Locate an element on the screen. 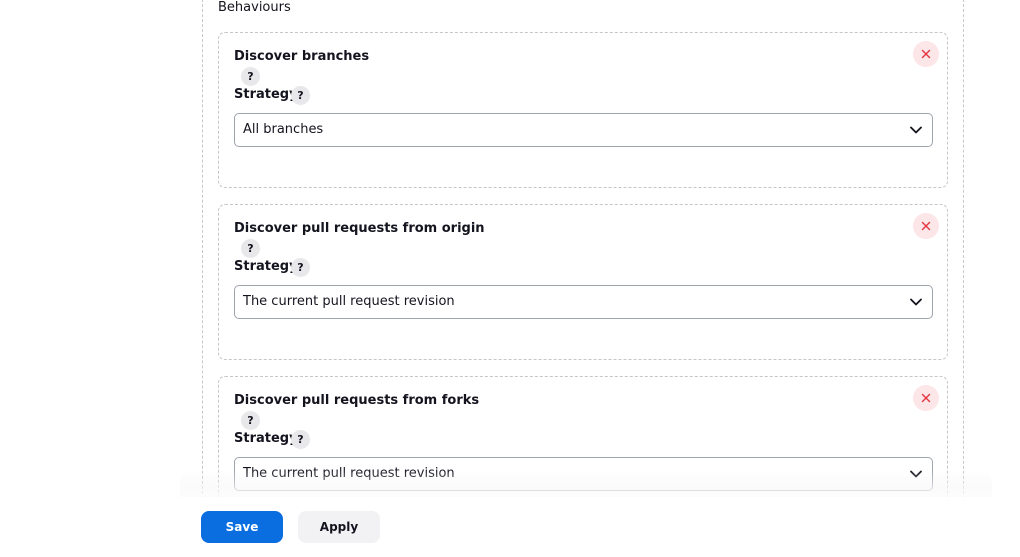  behaviour-title: Discover pull requests from forks is located at coordinates (357, 400).